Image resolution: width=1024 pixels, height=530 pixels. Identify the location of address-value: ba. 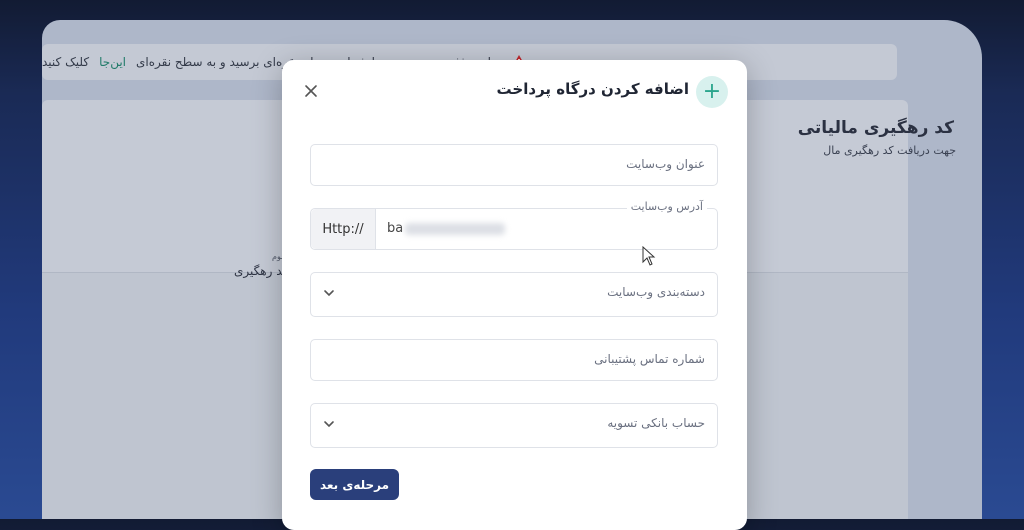
(446, 228).